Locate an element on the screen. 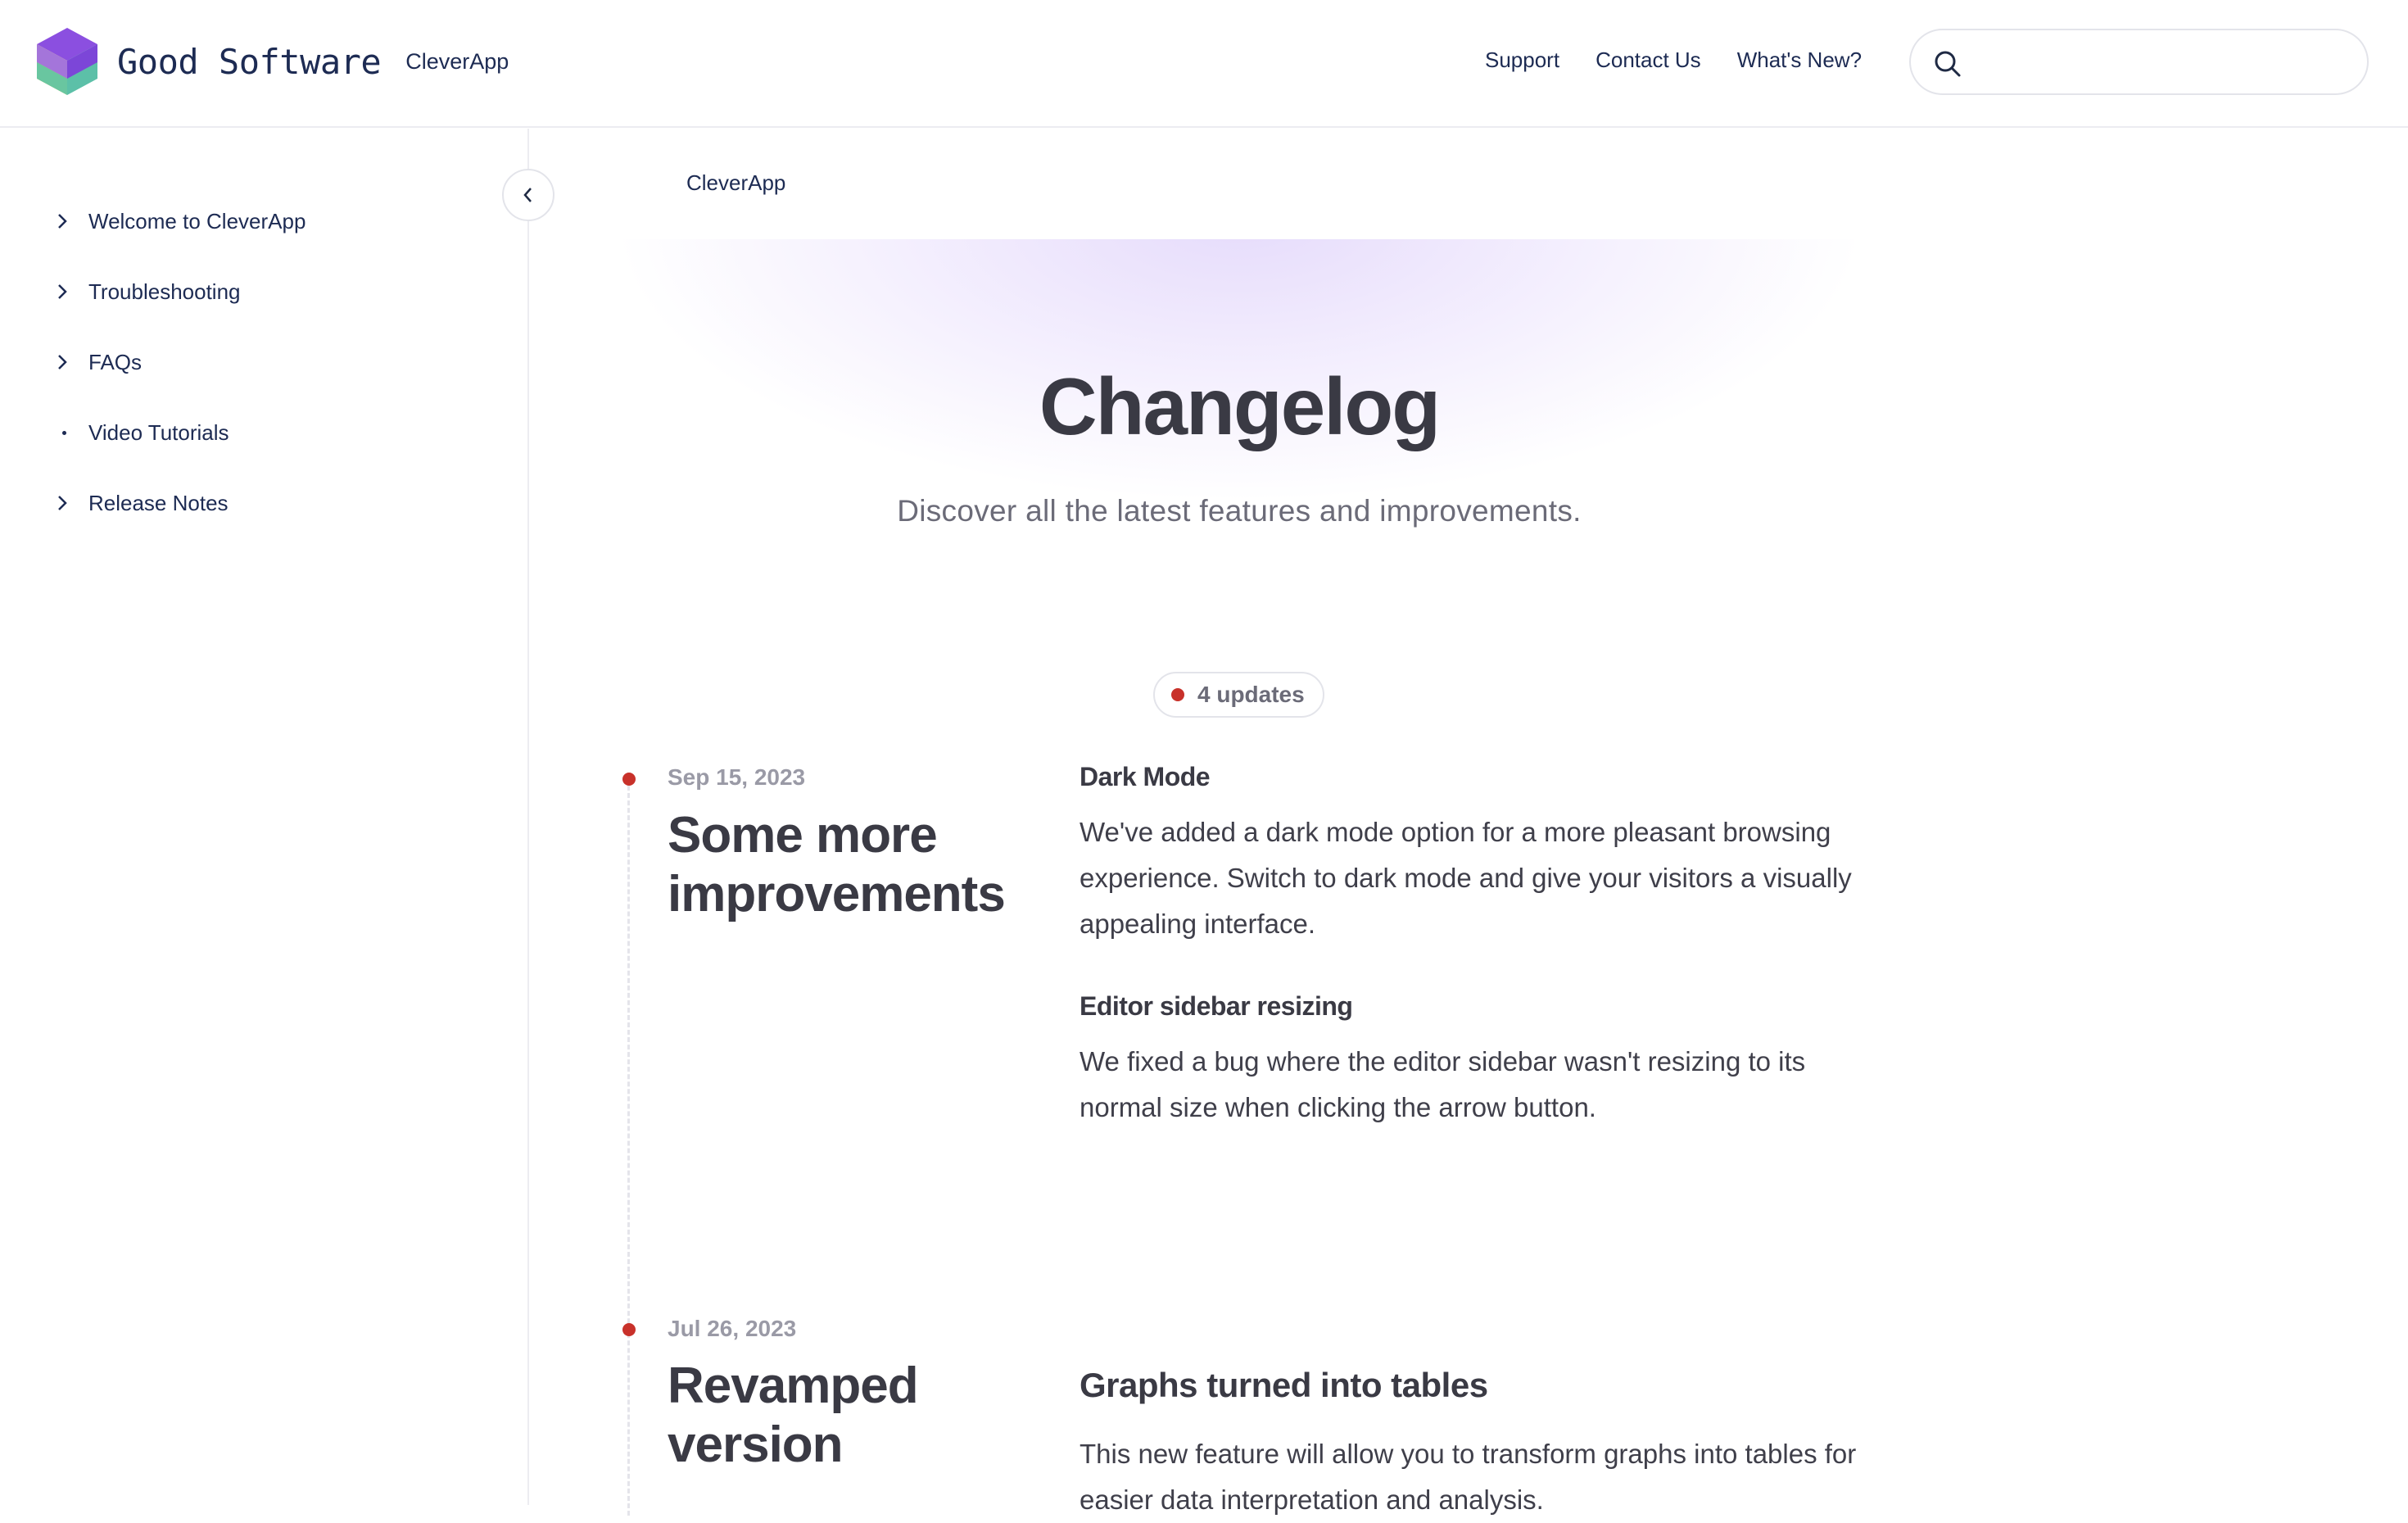  sidebar-item-label: FAQs is located at coordinates (115, 361).